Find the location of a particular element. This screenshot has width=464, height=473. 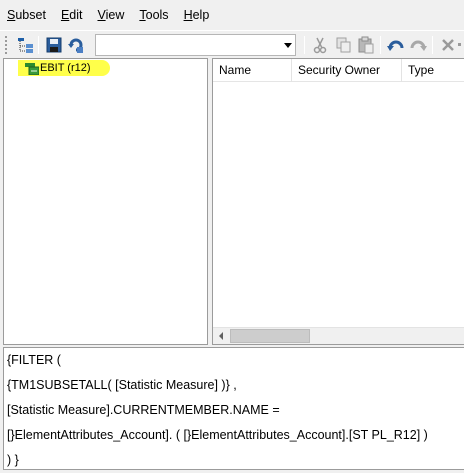

consolidated-element-icon is located at coordinates (32, 69).